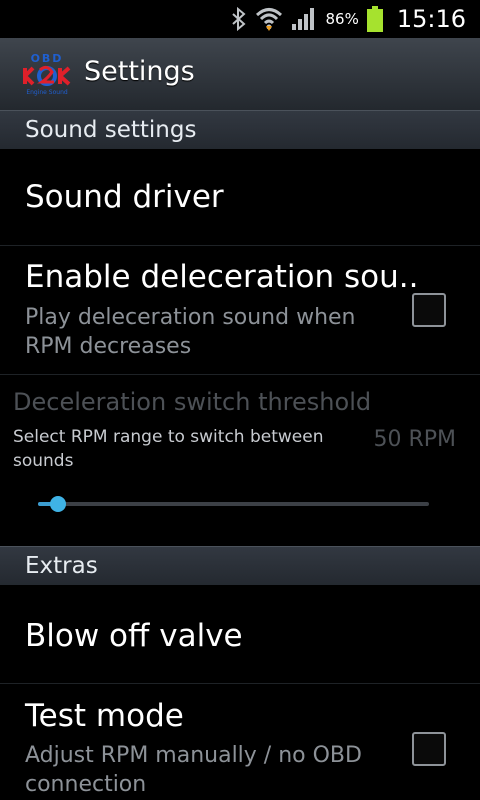 The width and height of the screenshot is (480, 800). I want to click on threshold-slider, so click(233, 504).